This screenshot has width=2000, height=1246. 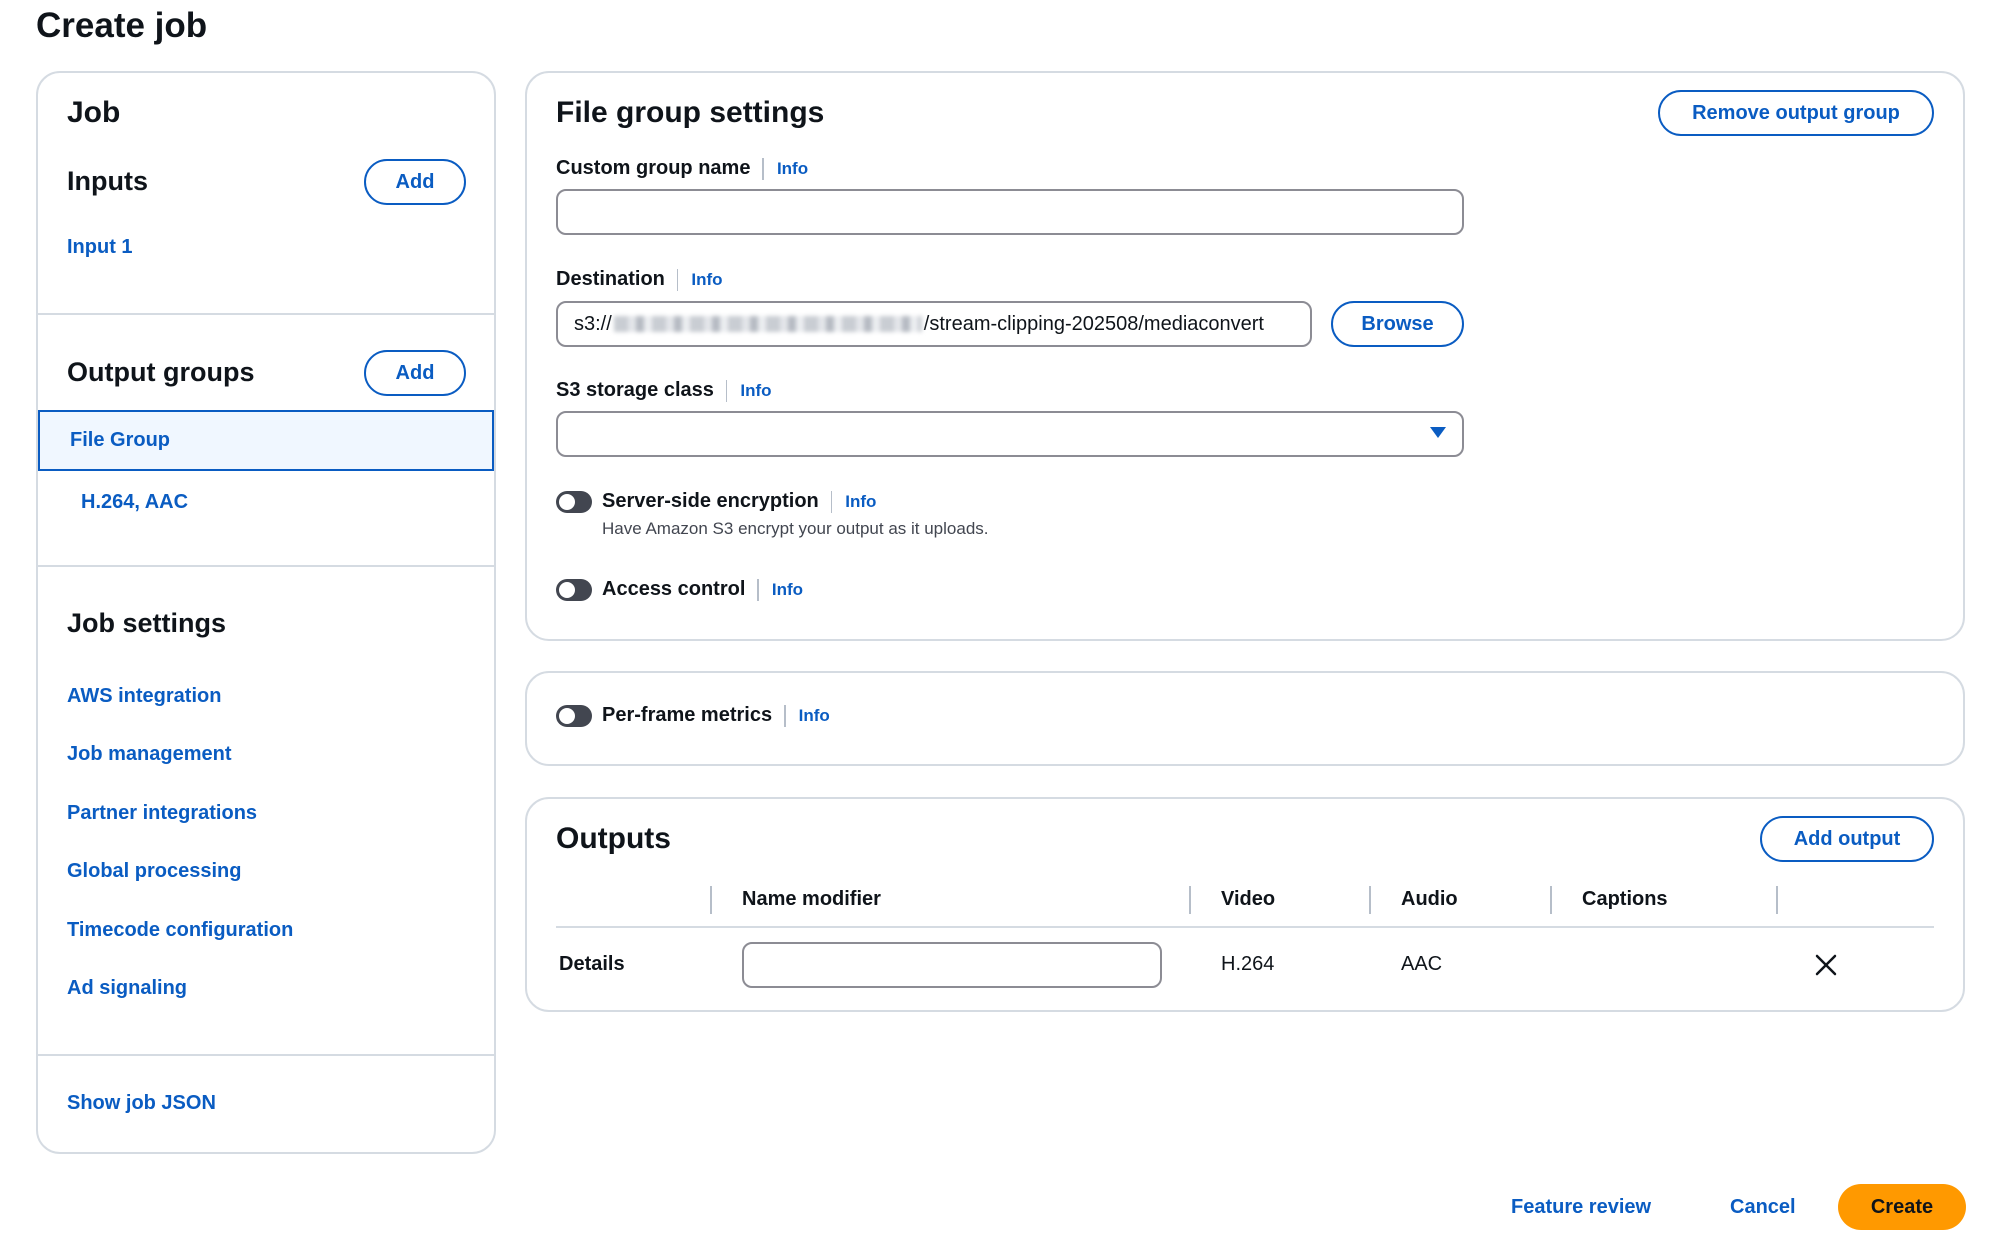 I want to click on access-control-info-link: Info, so click(x=787, y=590).